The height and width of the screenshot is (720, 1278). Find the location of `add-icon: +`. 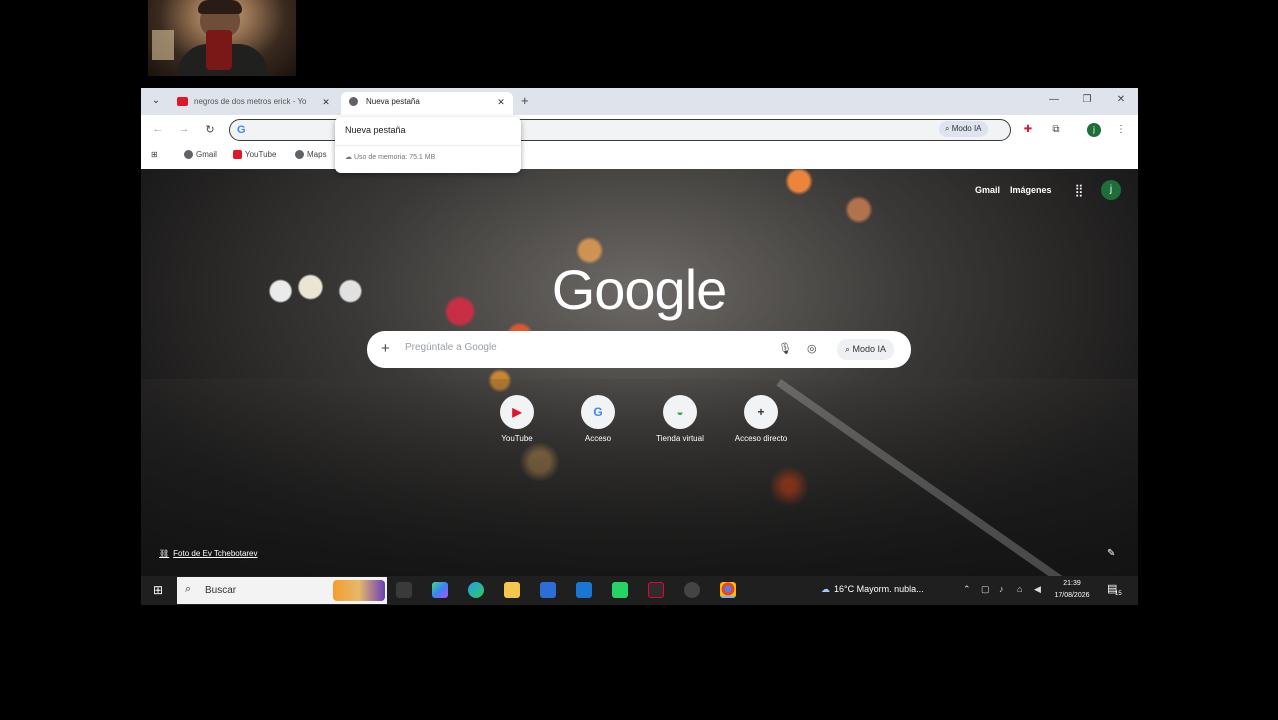

add-icon: + is located at coordinates (385, 348).